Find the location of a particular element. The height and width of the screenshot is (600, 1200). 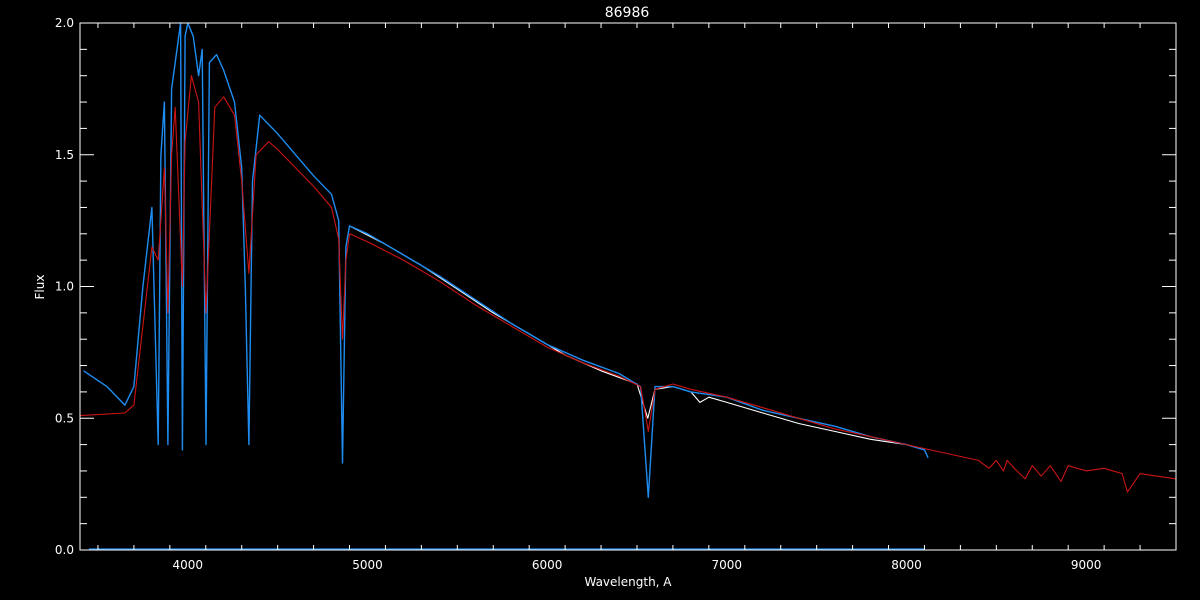

x-tick-label: 6000 is located at coordinates (547, 565).